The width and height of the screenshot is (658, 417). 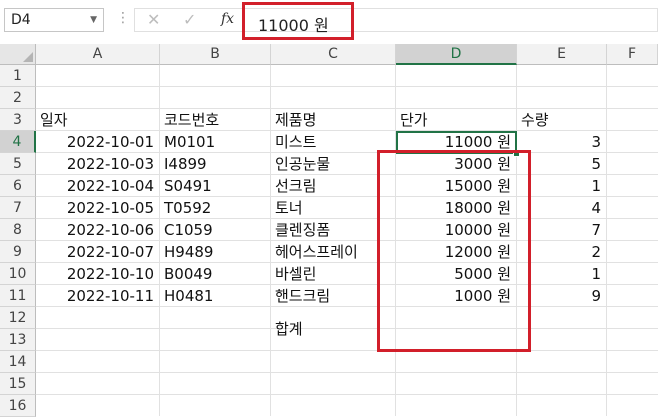 I want to click on select-all-button, so click(x=18, y=54).